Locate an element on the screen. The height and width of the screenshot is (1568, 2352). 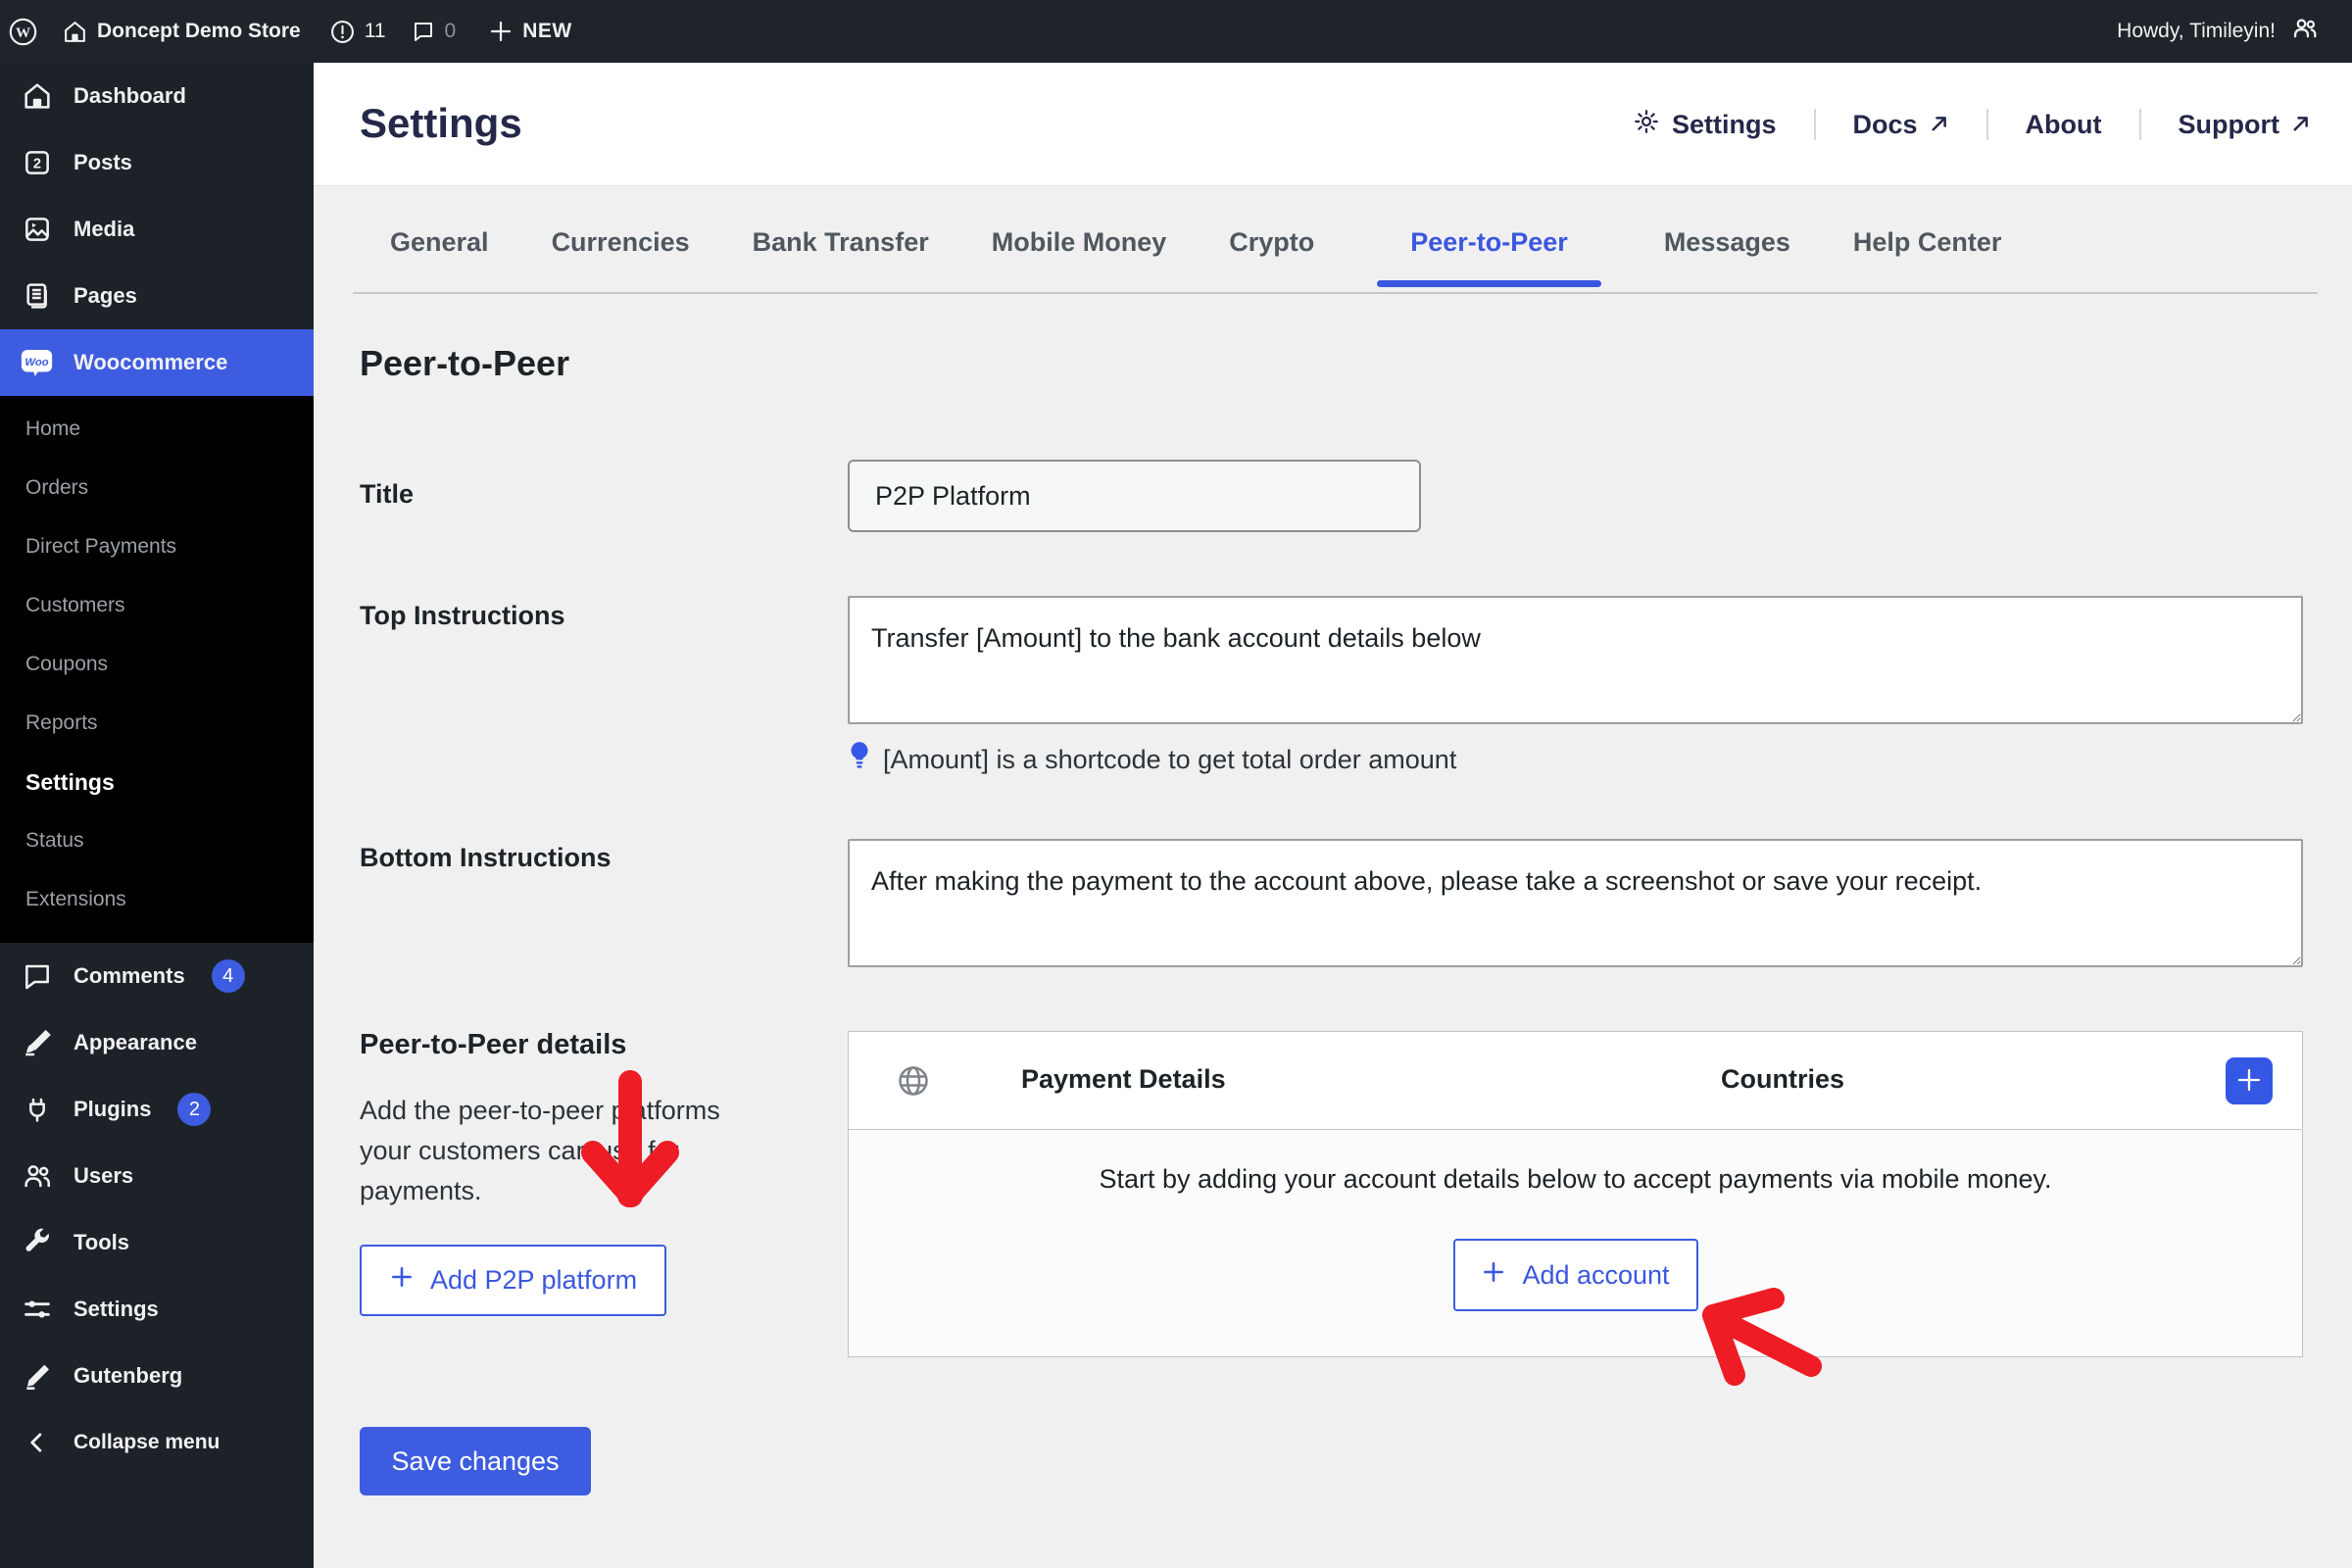
sidebar-item-media: Media is located at coordinates (157, 229).